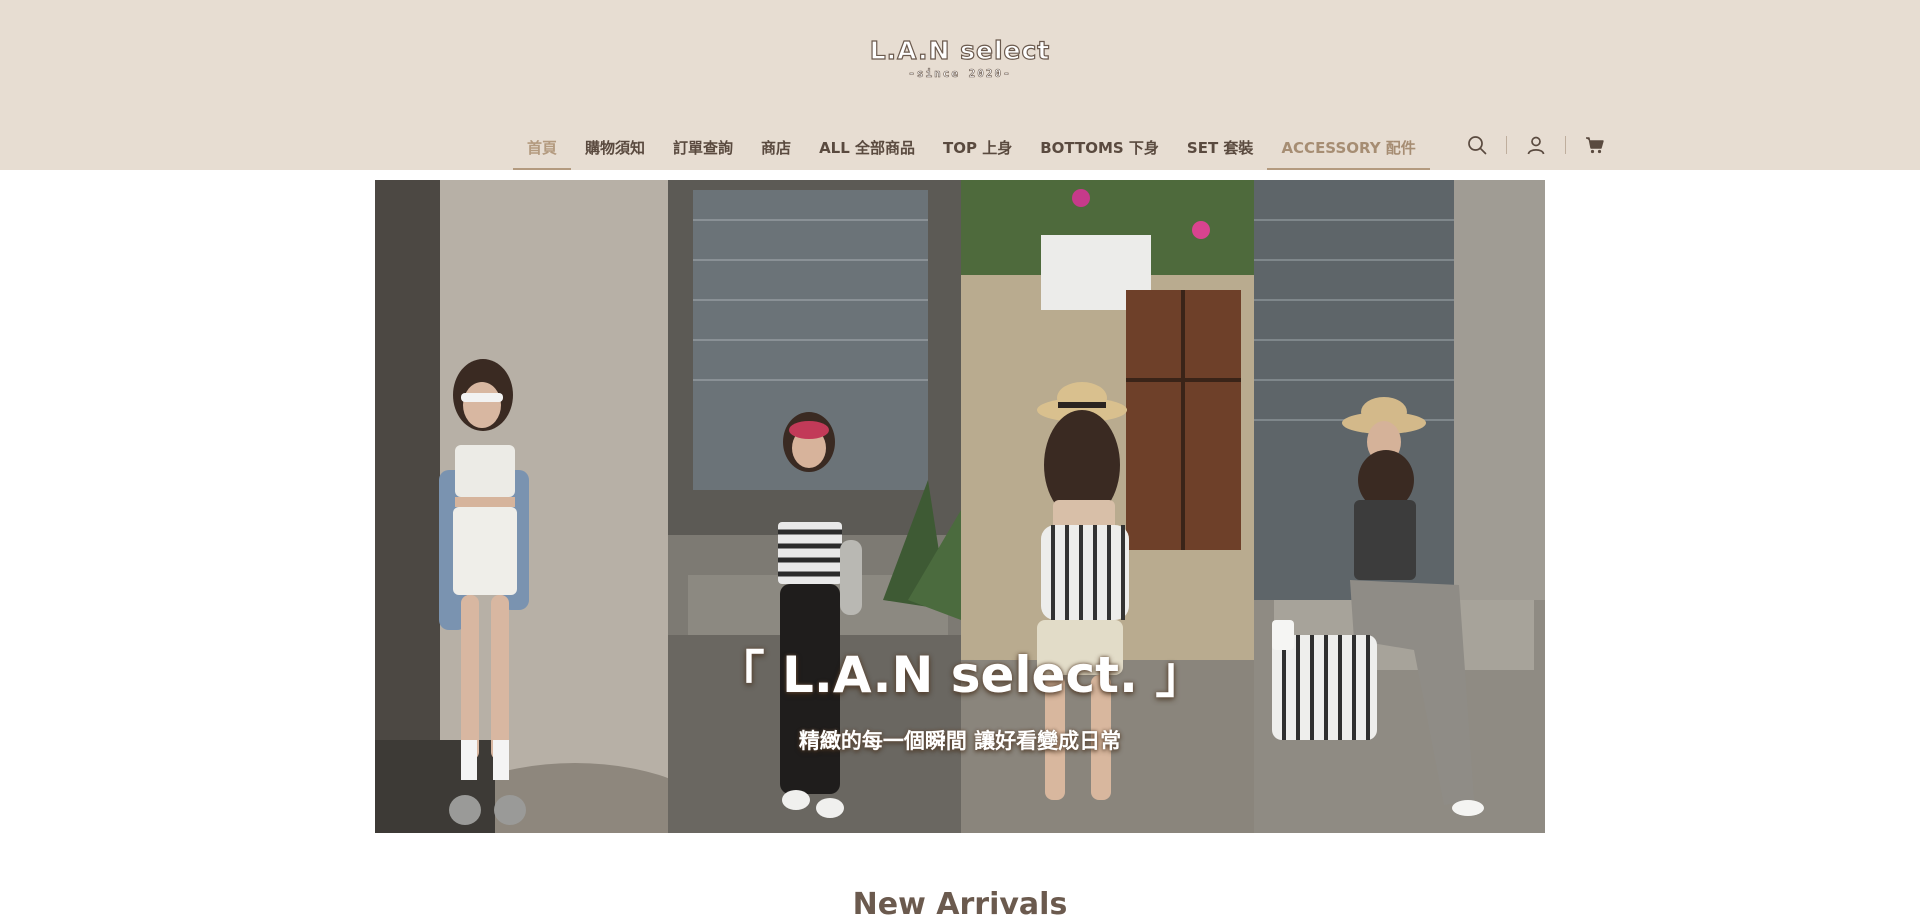 The image size is (1920, 922). I want to click on brand-tagline: -since 2020-, so click(960, 74).